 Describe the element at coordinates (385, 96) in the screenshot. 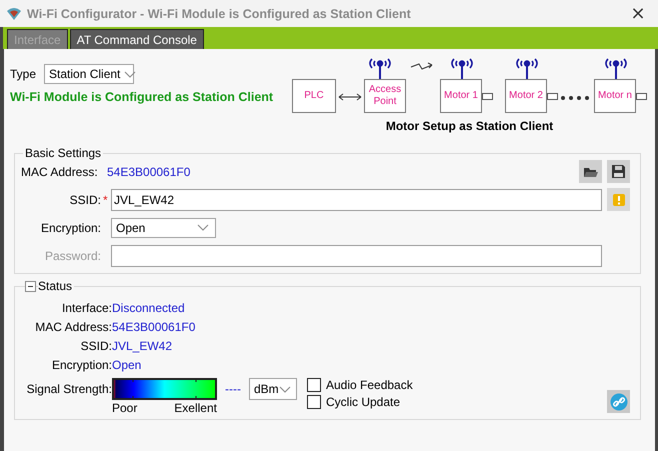

I see `diagram-node: Access Point` at that location.